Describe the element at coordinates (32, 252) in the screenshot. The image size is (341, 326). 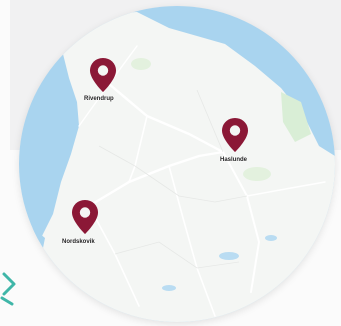
I see `western-bay` at that location.